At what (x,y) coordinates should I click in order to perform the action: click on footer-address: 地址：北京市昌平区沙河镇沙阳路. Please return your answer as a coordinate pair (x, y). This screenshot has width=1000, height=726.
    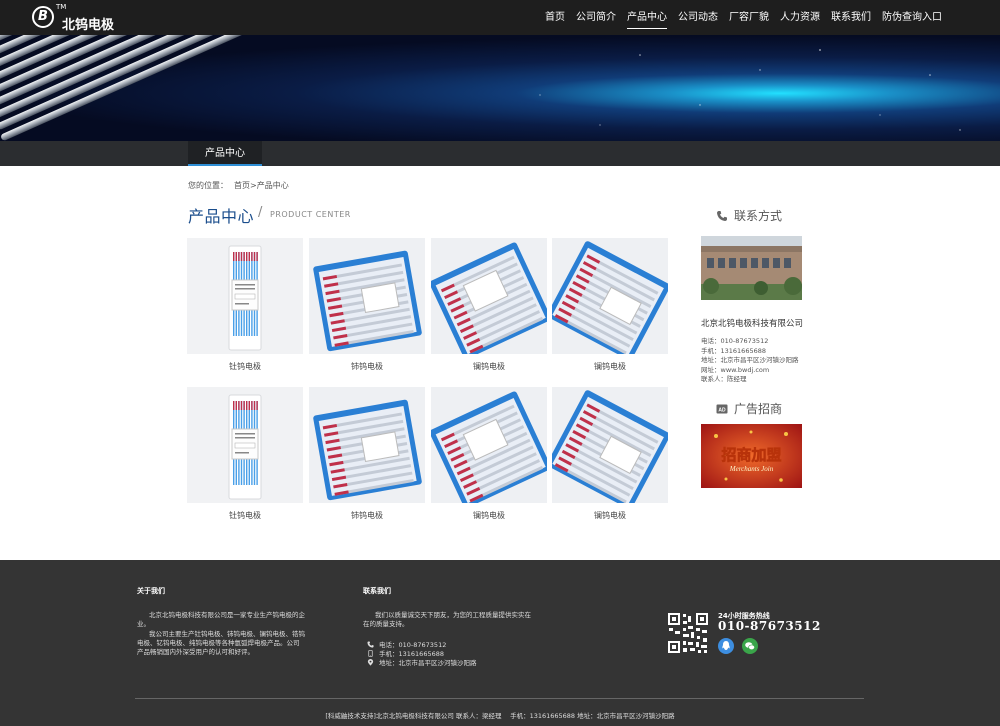
    Looking at the image, I should click on (428, 663).